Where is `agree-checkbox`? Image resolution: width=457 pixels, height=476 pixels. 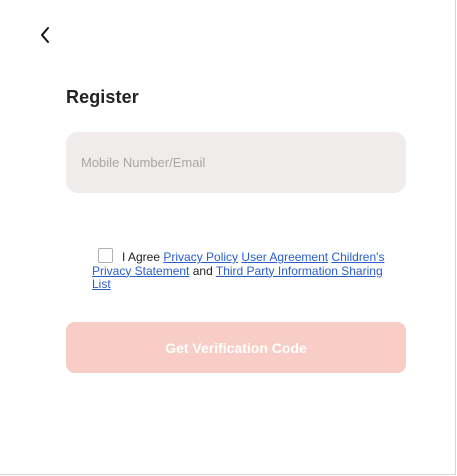 agree-checkbox is located at coordinates (105, 255).